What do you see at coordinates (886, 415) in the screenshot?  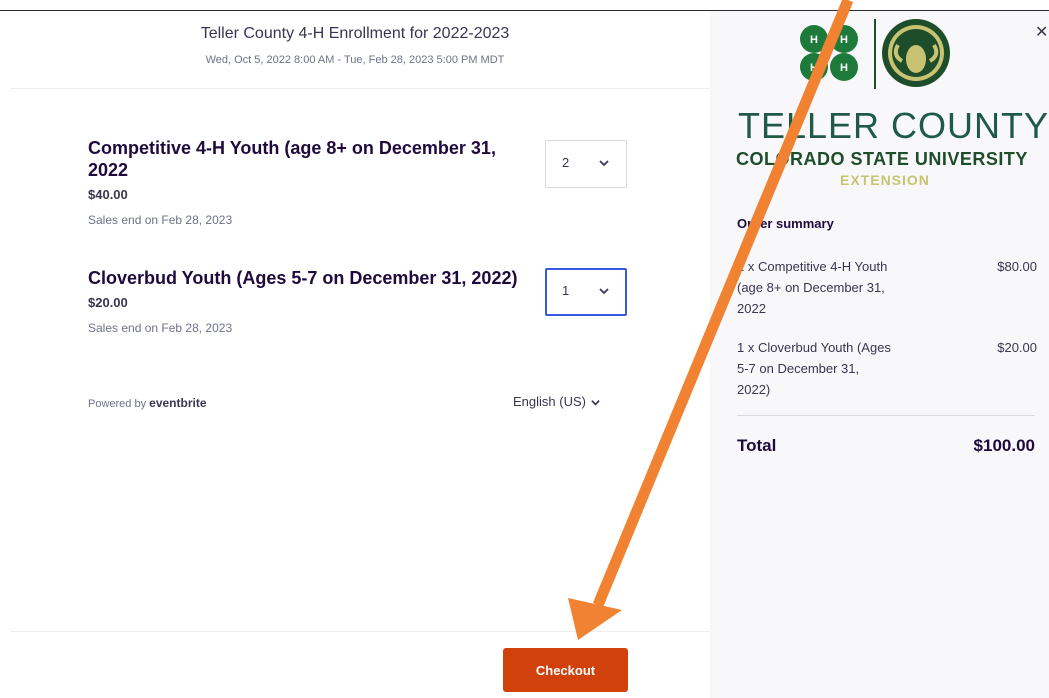 I see `summary-divider` at bounding box center [886, 415].